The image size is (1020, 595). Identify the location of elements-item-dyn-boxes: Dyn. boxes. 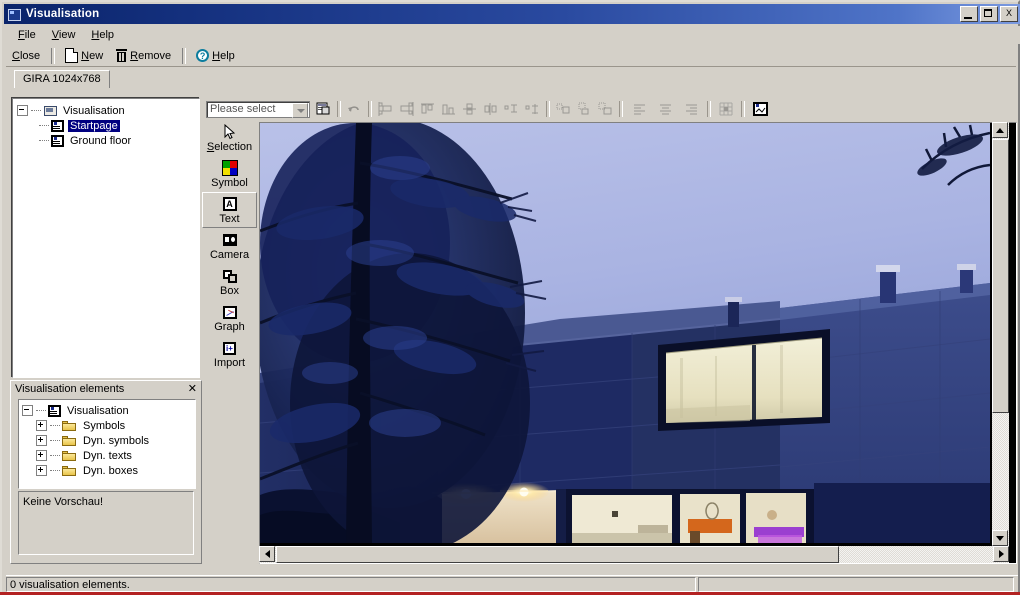
(108, 470).